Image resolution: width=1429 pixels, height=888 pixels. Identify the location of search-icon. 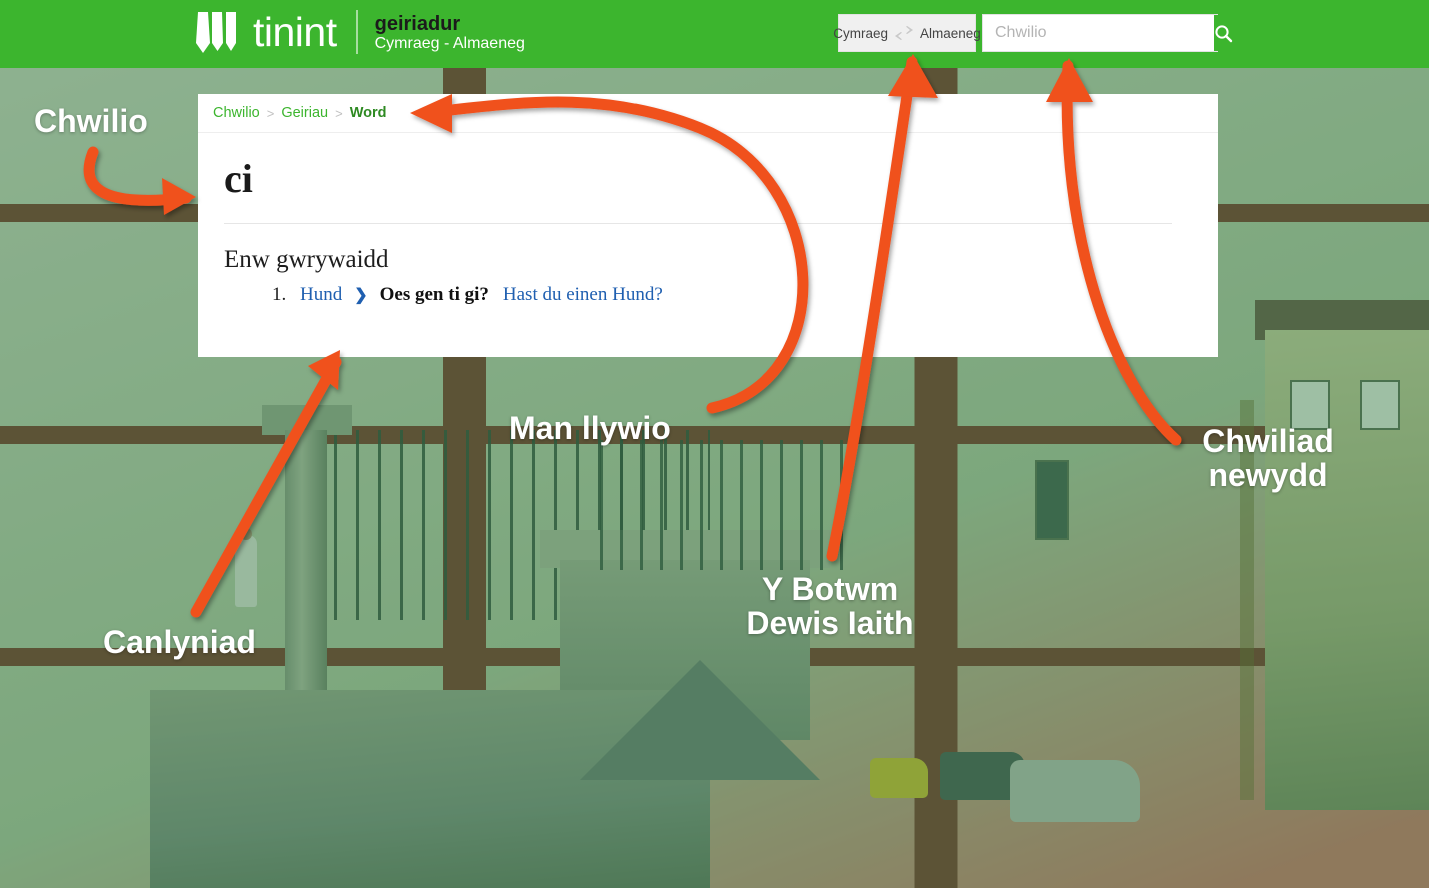
(1224, 33).